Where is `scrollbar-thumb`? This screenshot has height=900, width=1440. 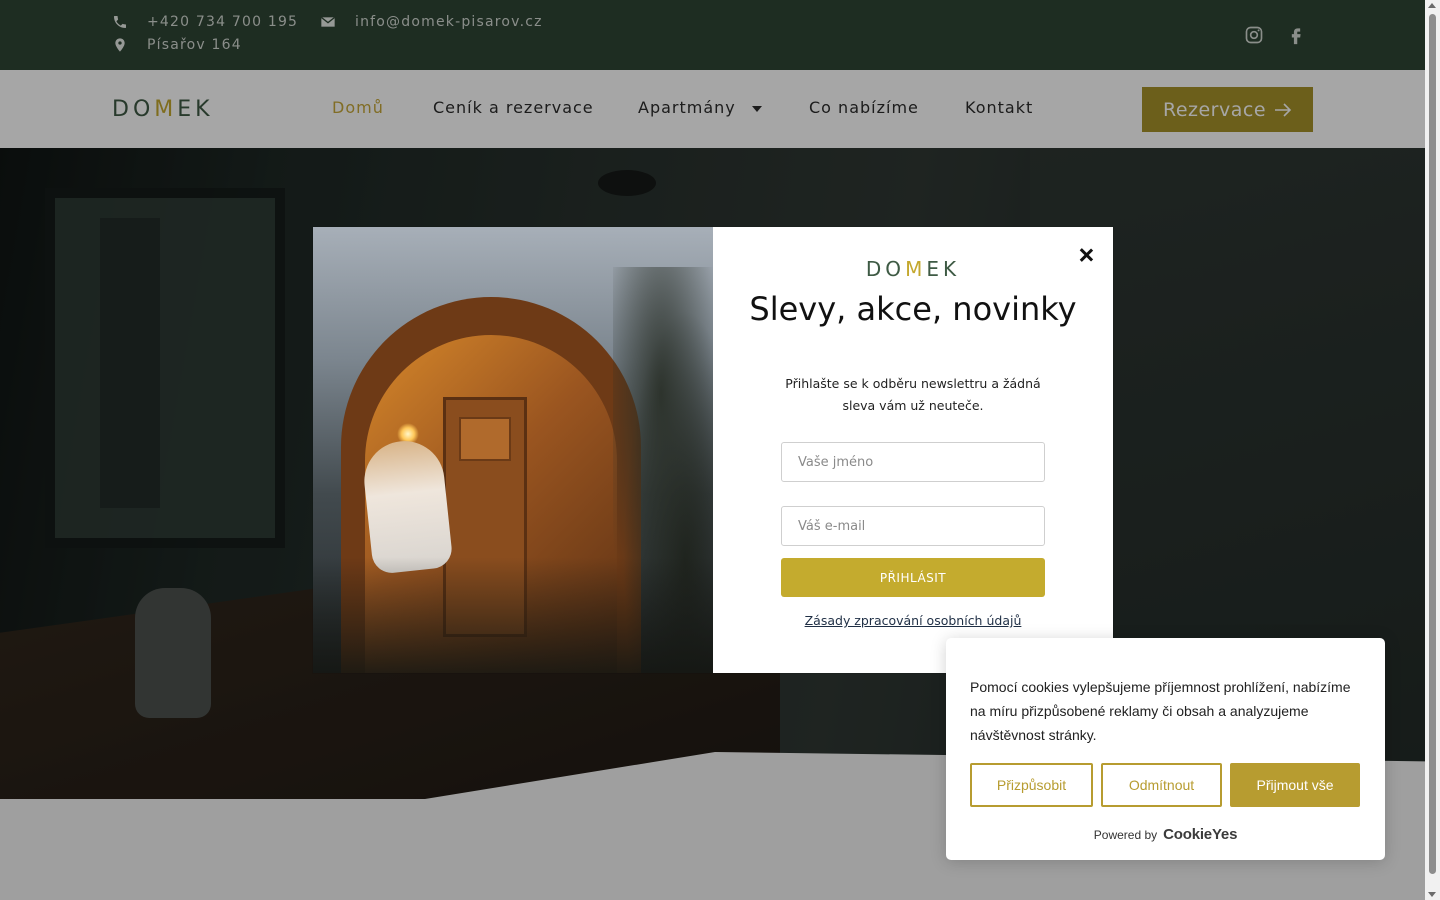 scrollbar-thumb is located at coordinates (1432, 444).